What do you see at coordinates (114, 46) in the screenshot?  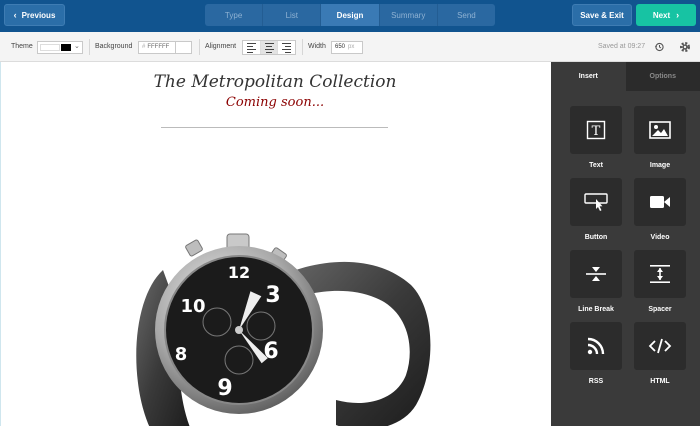 I see `background-label: Background` at bounding box center [114, 46].